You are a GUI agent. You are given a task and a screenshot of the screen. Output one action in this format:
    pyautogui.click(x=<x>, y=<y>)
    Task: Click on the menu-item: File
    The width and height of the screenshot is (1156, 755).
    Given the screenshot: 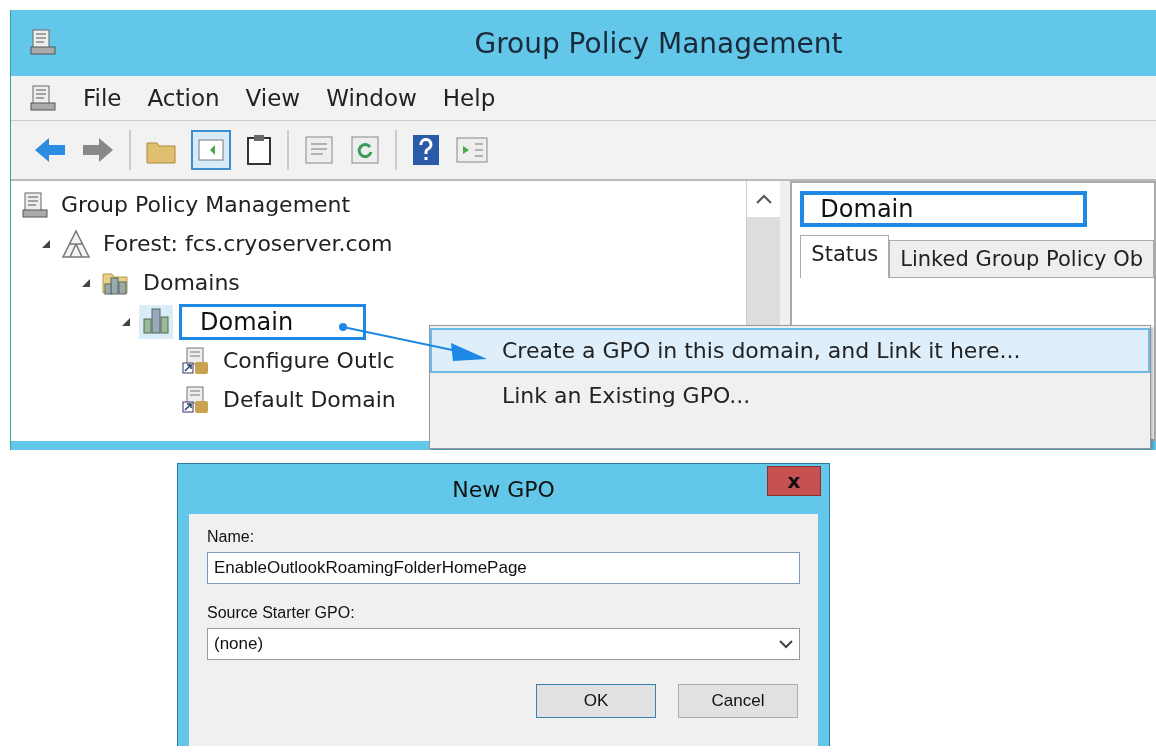 What is the action you would take?
    pyautogui.click(x=102, y=98)
    